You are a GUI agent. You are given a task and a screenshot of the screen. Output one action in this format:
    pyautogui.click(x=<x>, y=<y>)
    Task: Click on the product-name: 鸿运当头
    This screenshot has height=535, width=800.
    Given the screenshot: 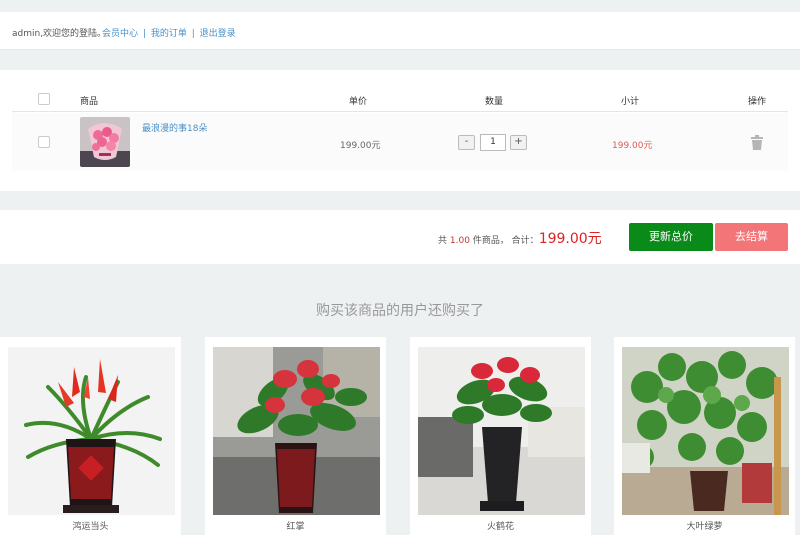 What is the action you would take?
    pyautogui.click(x=90, y=525)
    